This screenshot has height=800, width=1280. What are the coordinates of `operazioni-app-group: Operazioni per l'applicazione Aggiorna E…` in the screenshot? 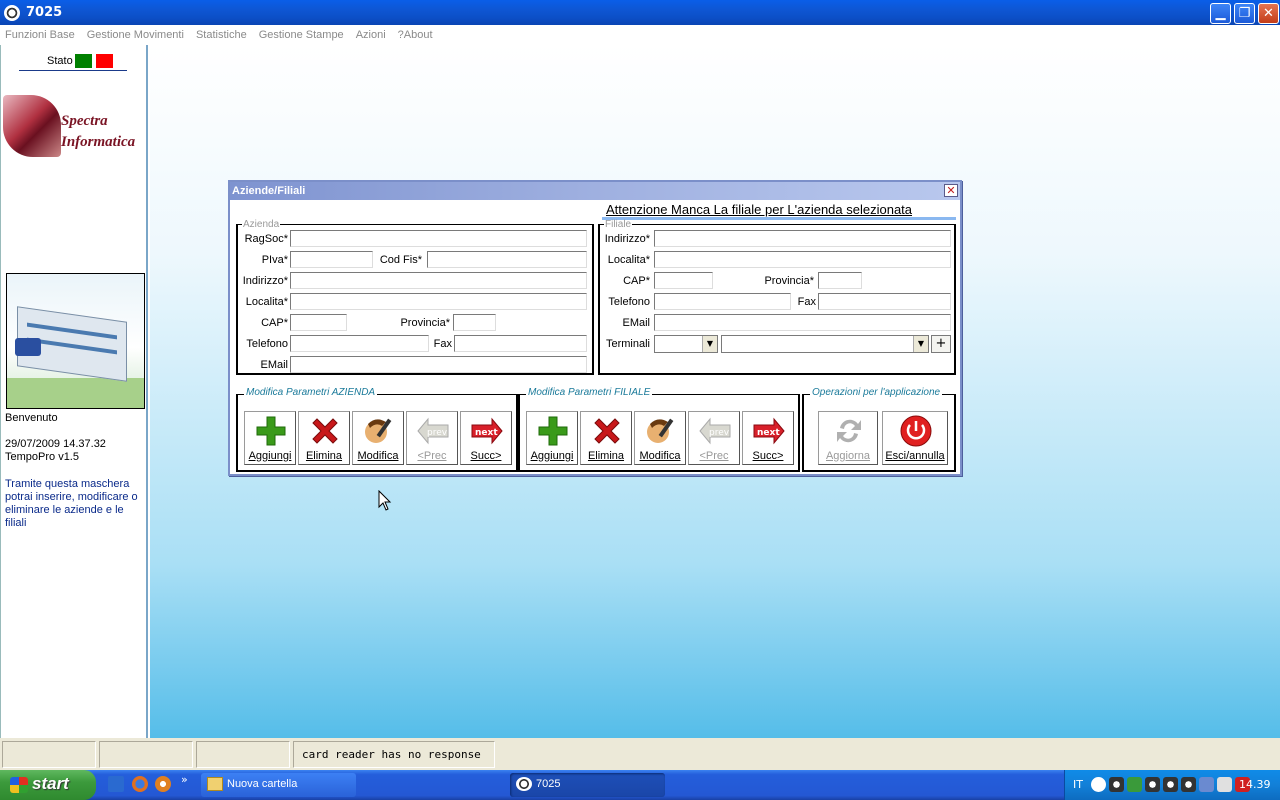 It's located at (879, 429).